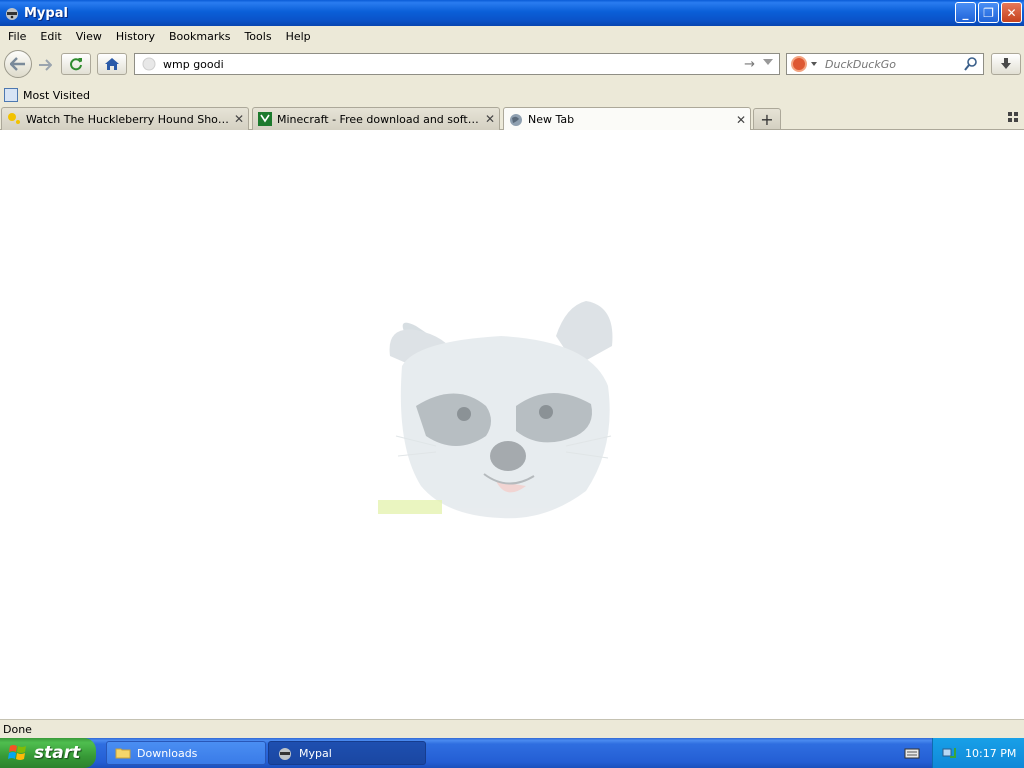 This screenshot has width=1024, height=768. I want to click on windows-logo-icon, so click(17, 752).